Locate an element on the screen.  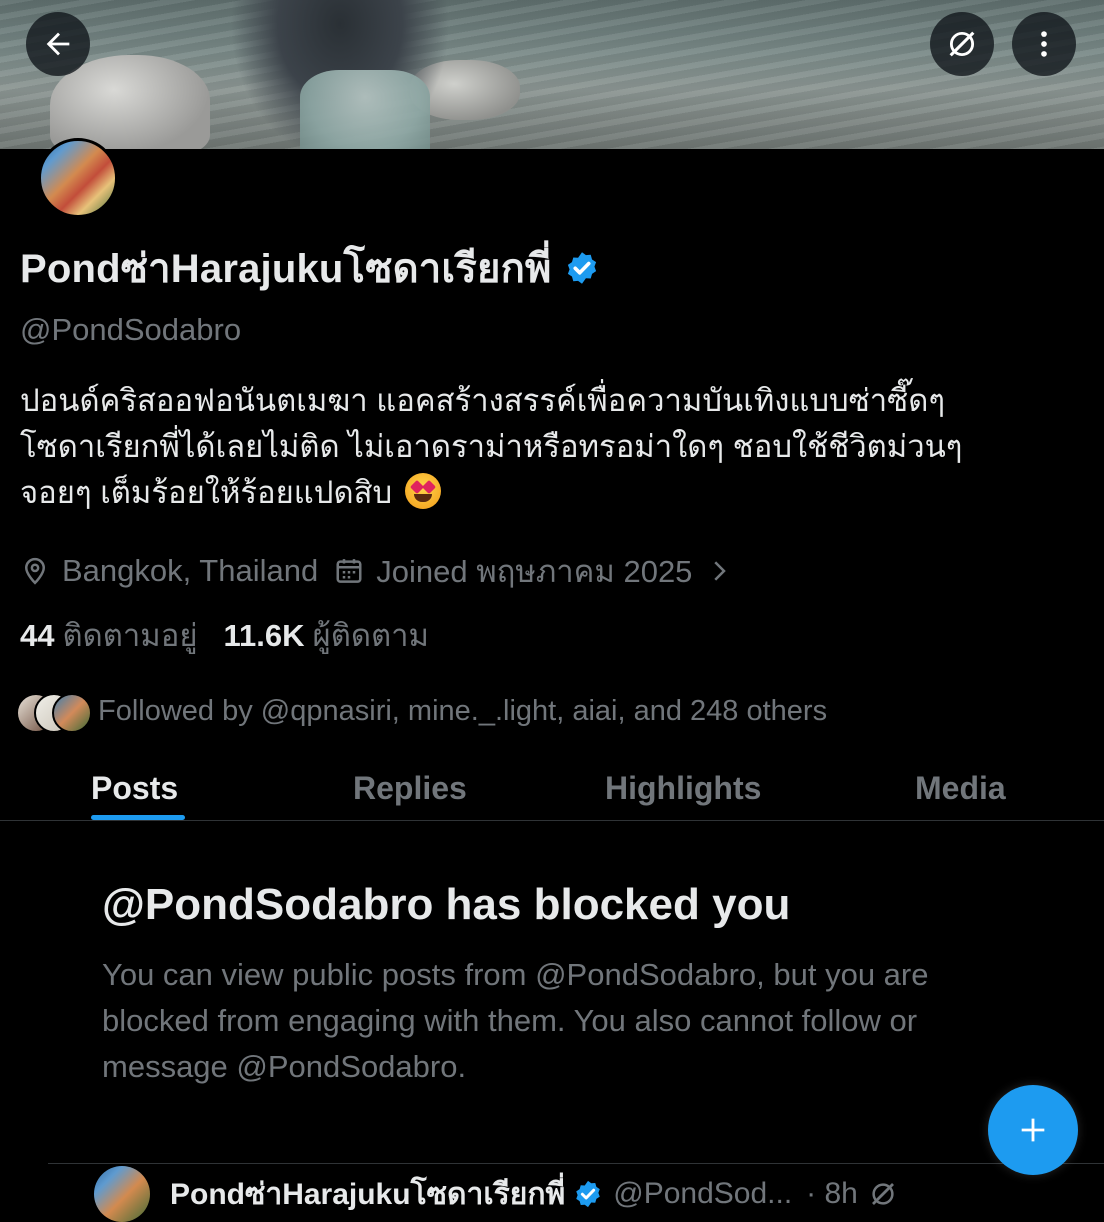
display-name: Pondซ่าHarajukuโซดาเรียกพี่ is located at coordinates (286, 269).